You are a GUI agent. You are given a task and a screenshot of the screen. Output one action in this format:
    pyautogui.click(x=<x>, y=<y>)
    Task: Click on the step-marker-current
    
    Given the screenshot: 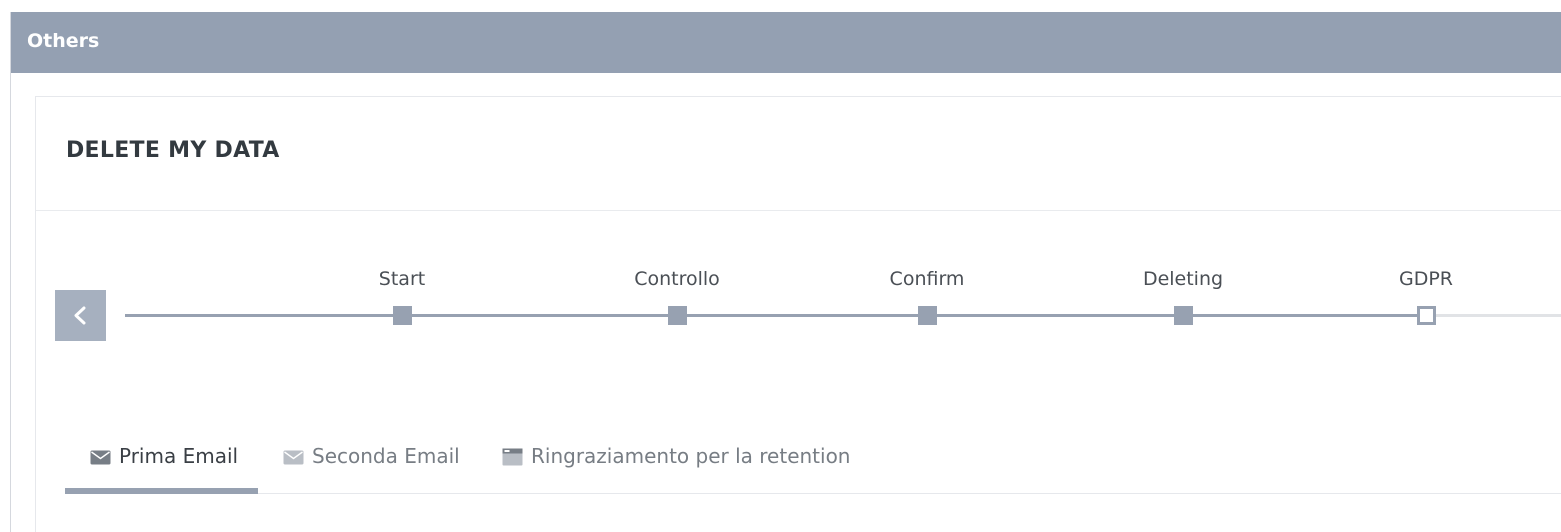 What is the action you would take?
    pyautogui.click(x=1426, y=315)
    